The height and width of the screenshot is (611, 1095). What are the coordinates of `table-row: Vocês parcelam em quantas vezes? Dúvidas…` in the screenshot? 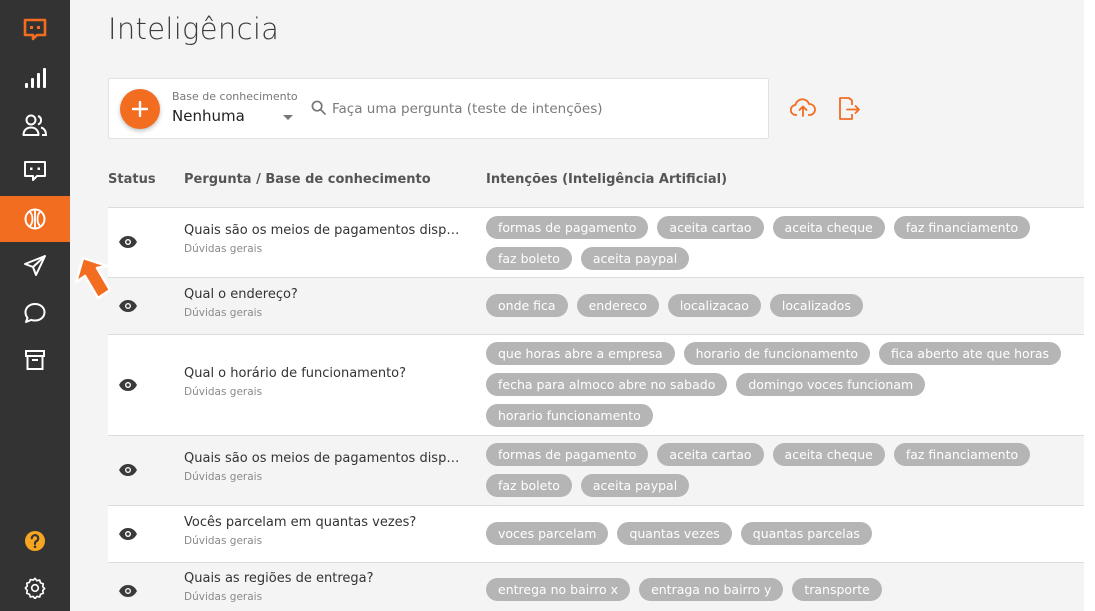 It's located at (596, 533).